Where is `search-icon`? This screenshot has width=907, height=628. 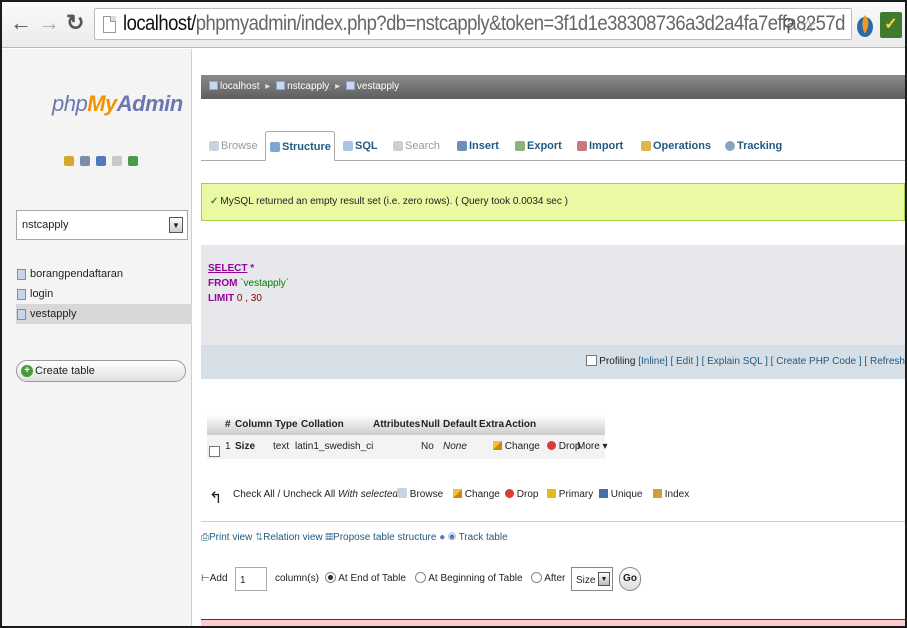 search-icon is located at coordinates (398, 146).